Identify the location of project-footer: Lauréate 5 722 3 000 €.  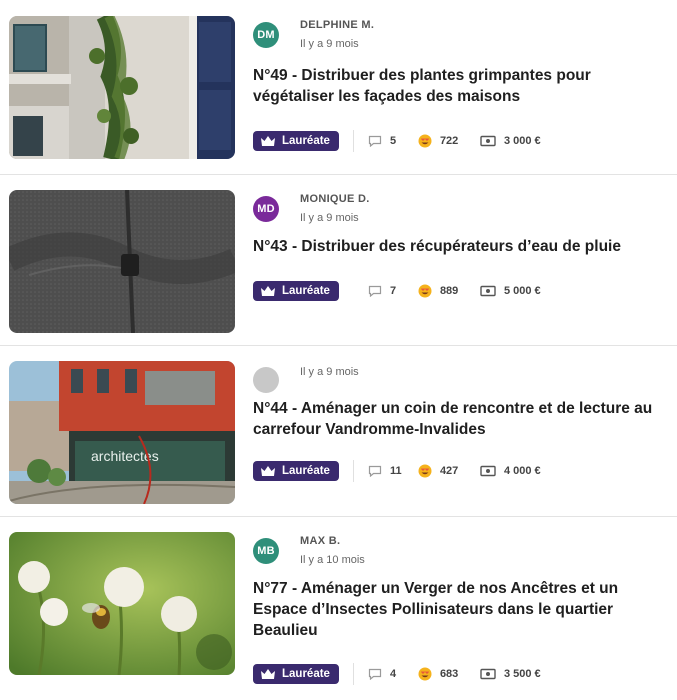
(397, 141).